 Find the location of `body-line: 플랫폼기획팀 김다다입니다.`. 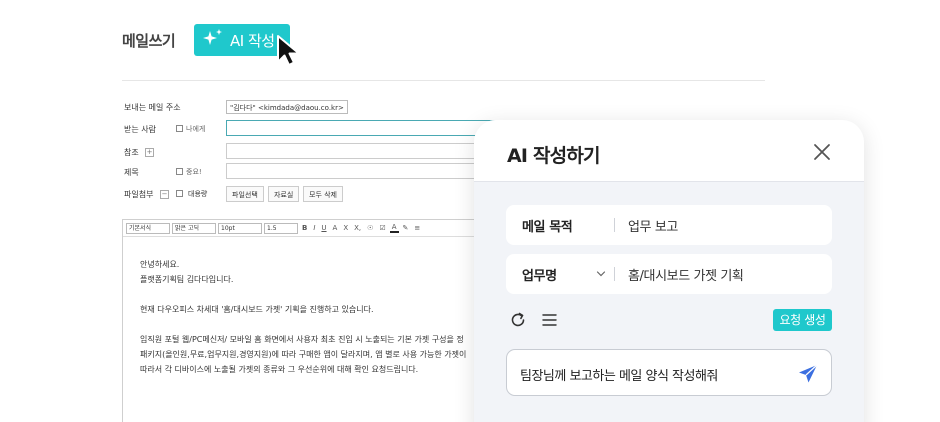

body-line: 플랫폼기획팀 김다다입니다. is located at coordinates (187, 279).